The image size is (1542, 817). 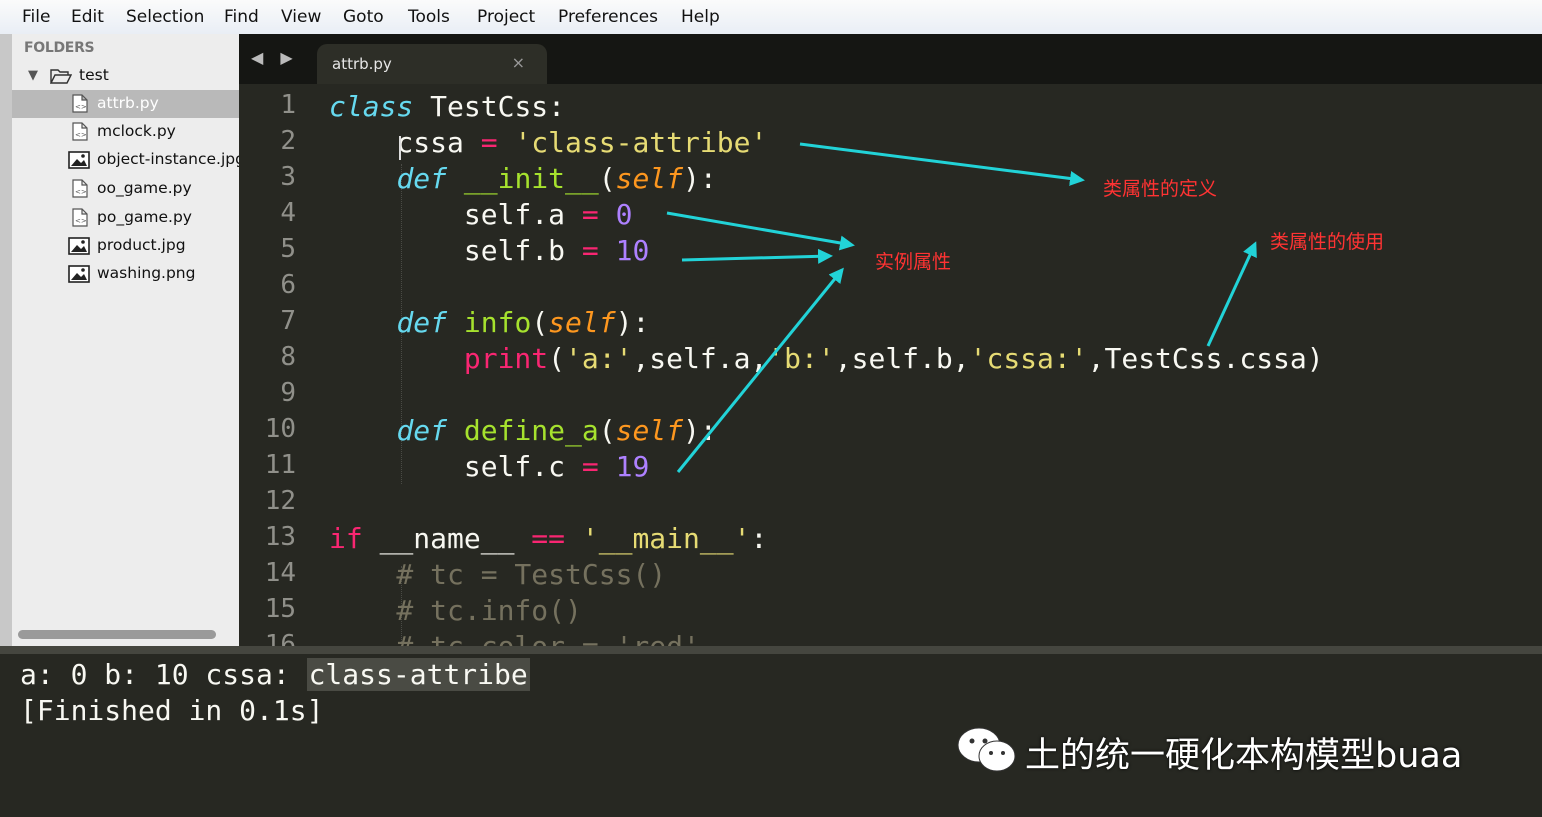 I want to click on arrow-class-attr-def, so click(x=942, y=164).